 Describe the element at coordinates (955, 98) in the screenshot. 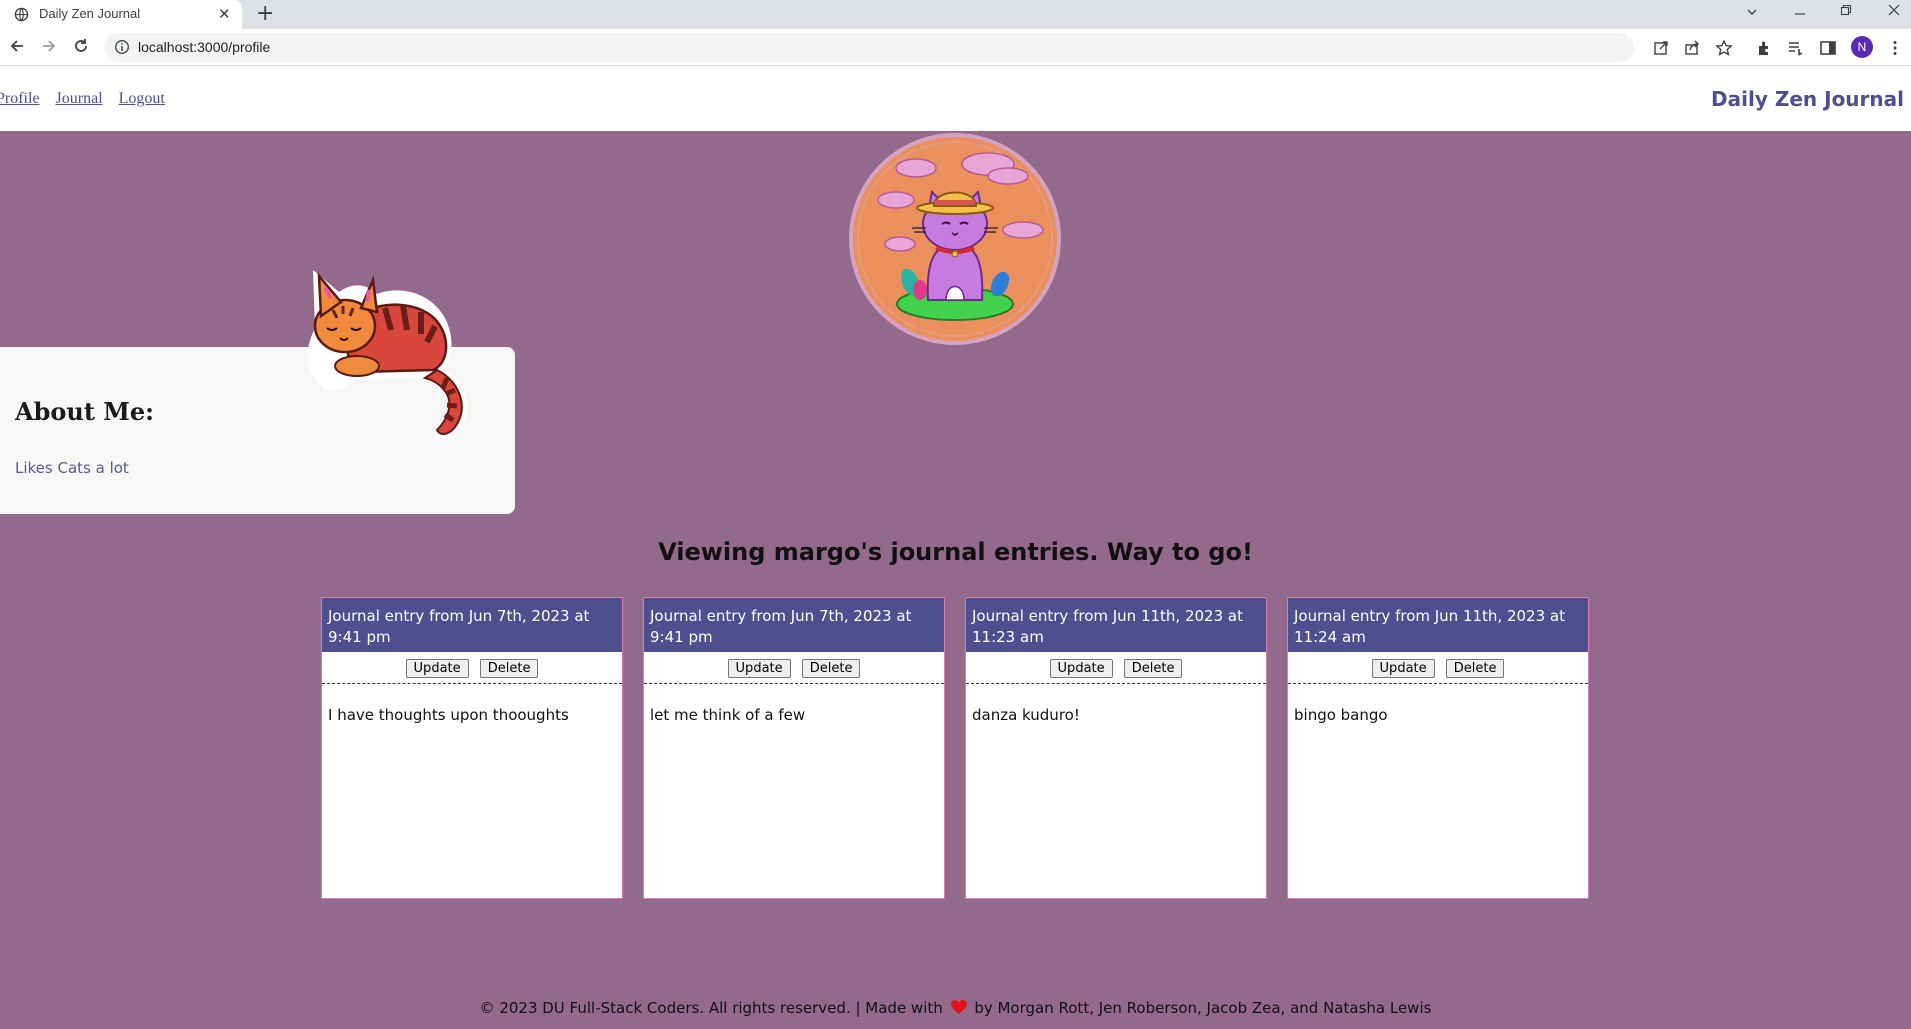

I see `site-header: Profile Journal Logout Daily Zen Journal` at that location.